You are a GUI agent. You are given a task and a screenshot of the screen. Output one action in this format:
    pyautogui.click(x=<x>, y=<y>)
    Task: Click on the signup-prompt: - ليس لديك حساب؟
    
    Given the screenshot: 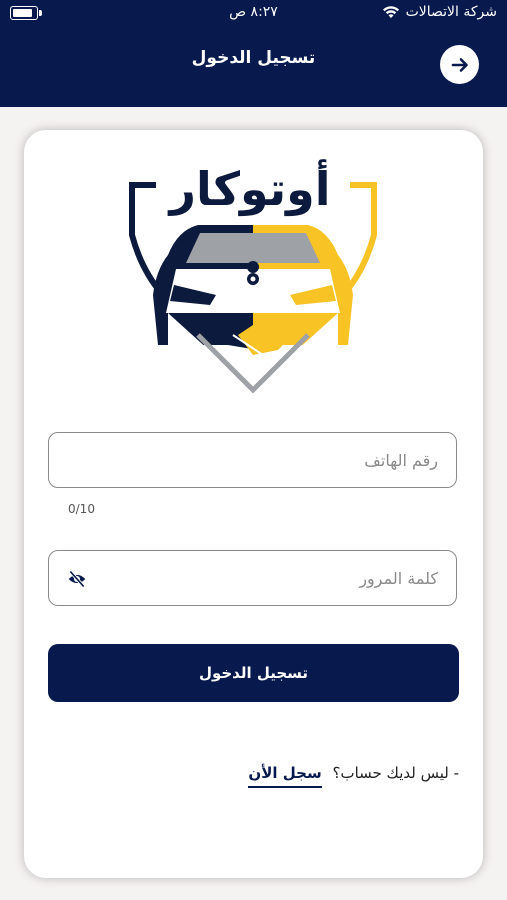 What is the action you would take?
    pyautogui.click(x=395, y=773)
    